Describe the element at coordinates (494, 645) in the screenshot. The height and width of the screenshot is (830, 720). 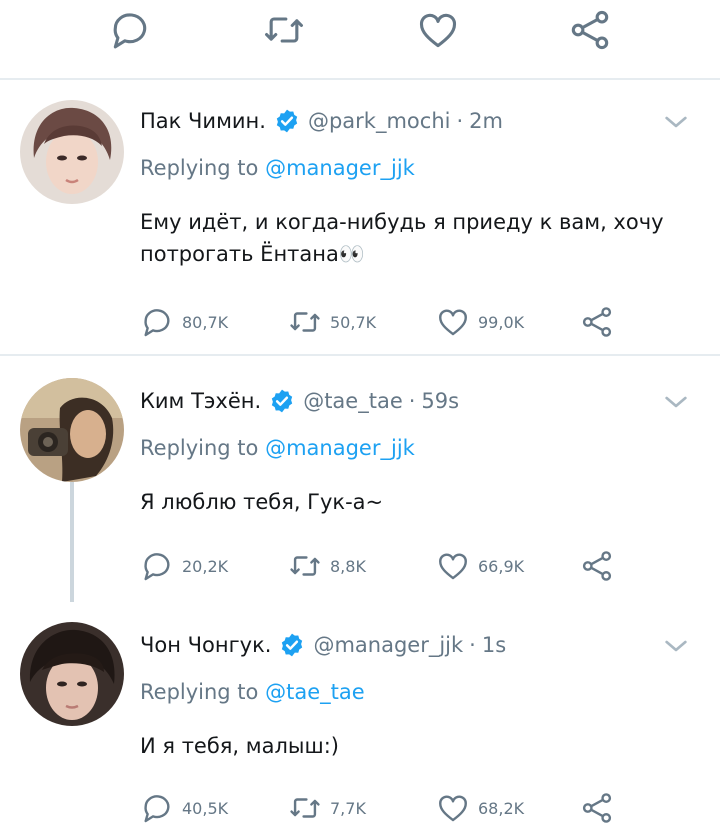
I see `timestamp: 1s` at that location.